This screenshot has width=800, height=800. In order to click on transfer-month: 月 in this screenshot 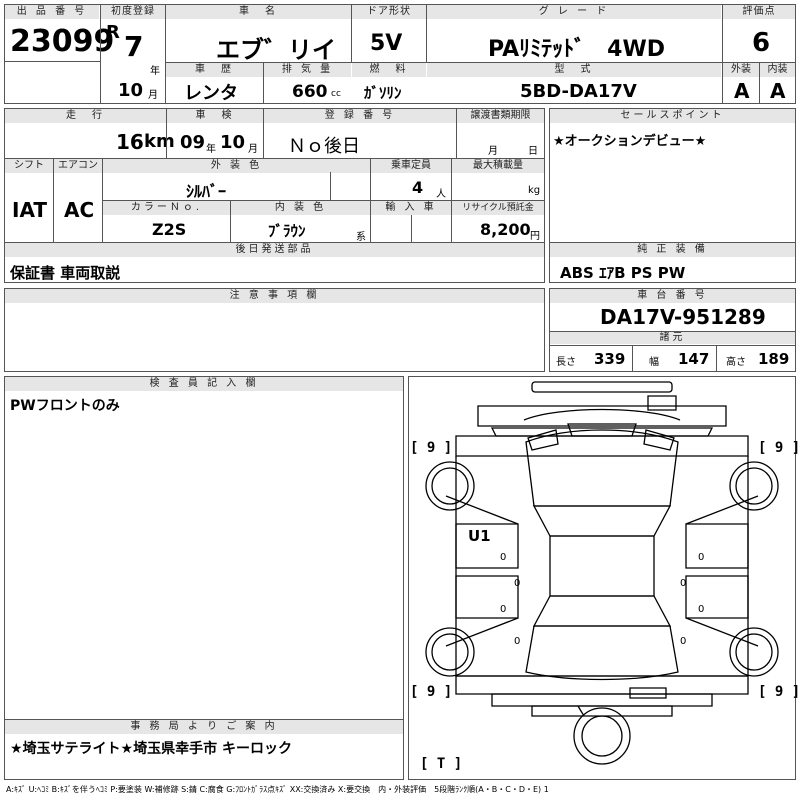, I will do `click(493, 151)`.